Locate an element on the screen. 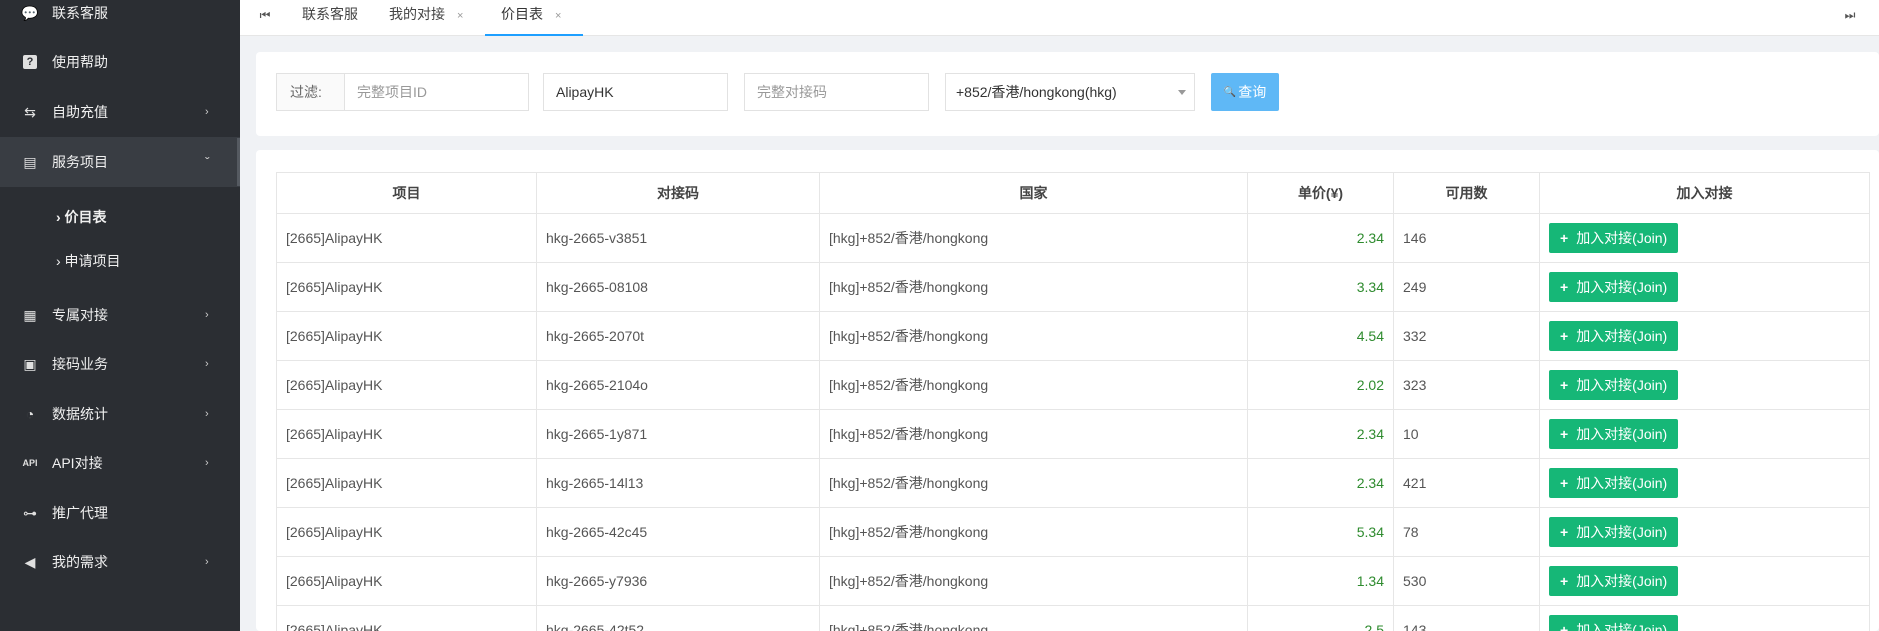 Image resolution: width=1879 pixels, height=631 pixels. chat-icon: 💬 is located at coordinates (30, 12).